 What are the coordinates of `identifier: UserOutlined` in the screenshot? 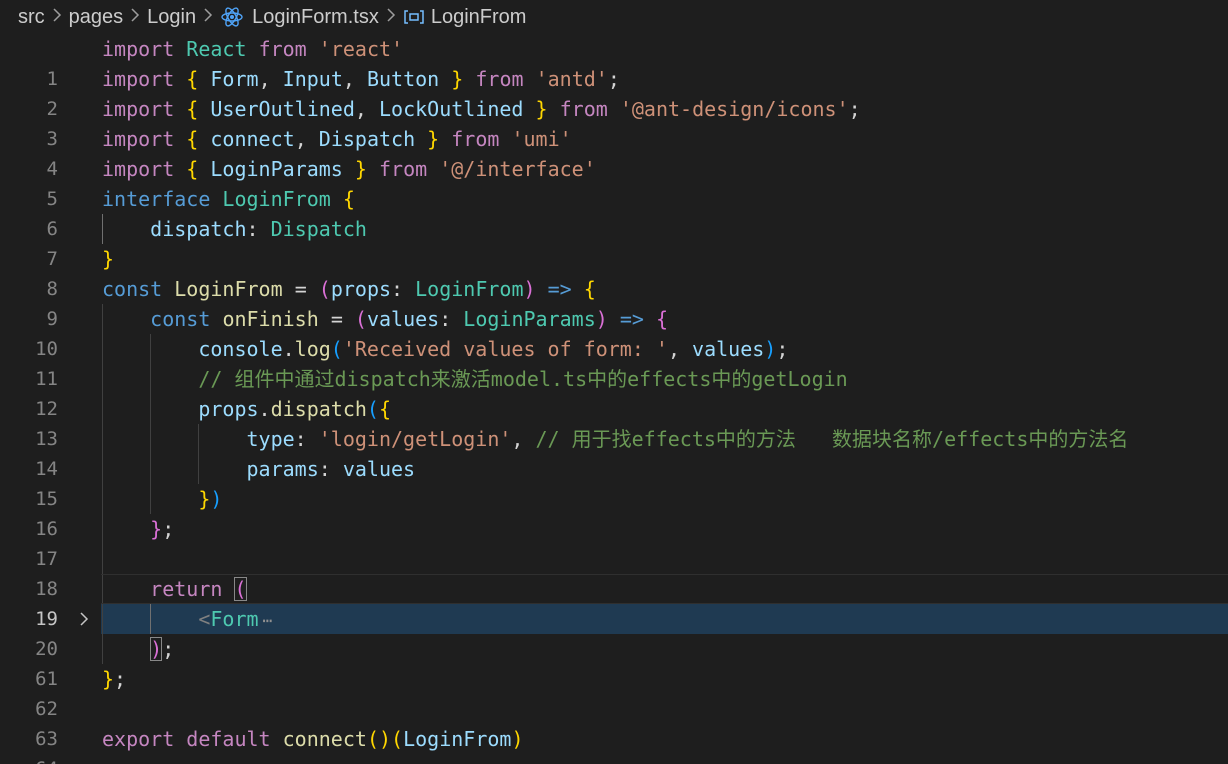 It's located at (282, 109).